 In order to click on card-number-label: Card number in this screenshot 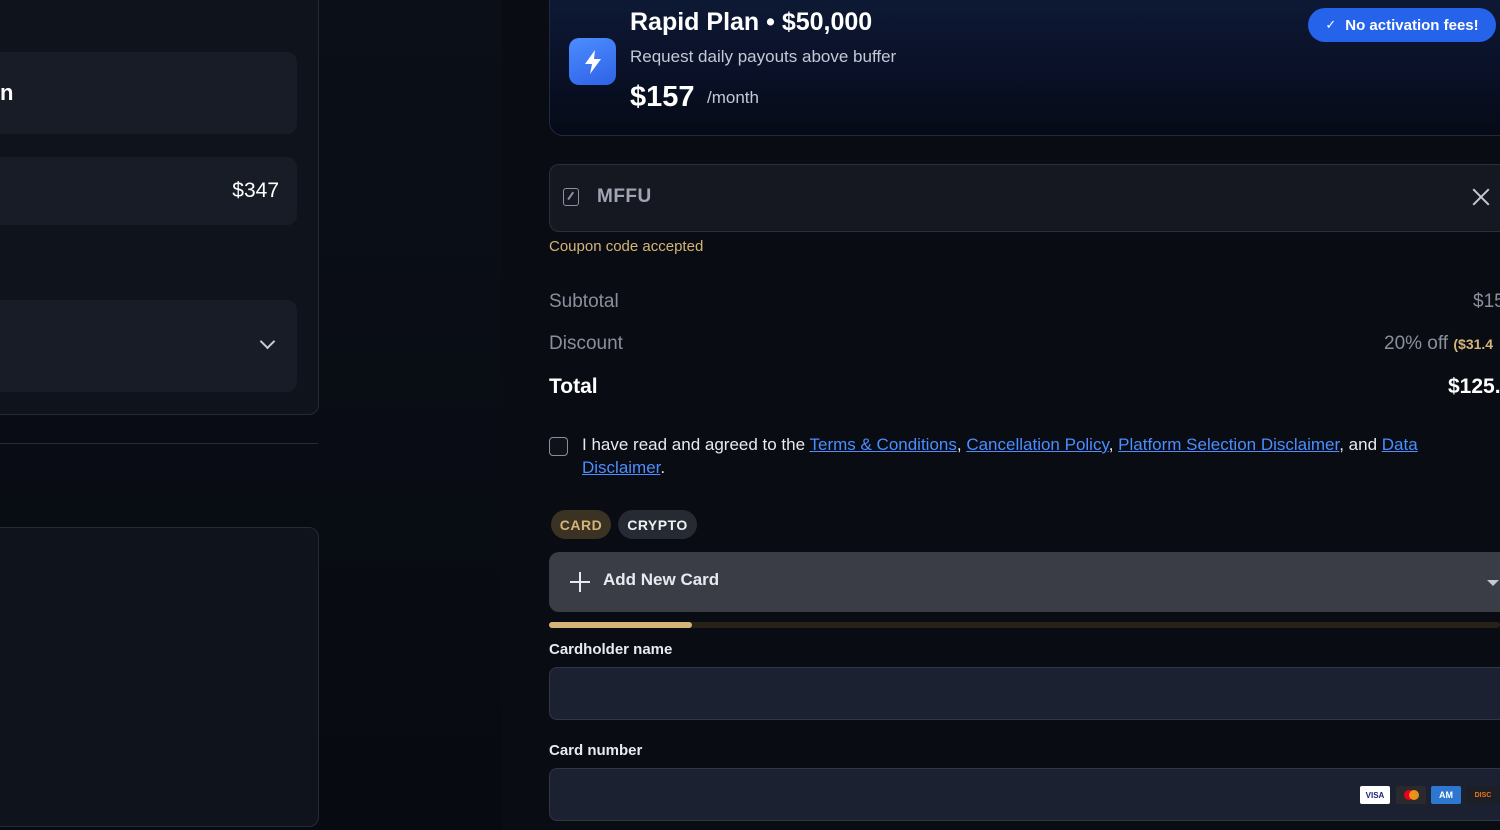, I will do `click(596, 750)`.